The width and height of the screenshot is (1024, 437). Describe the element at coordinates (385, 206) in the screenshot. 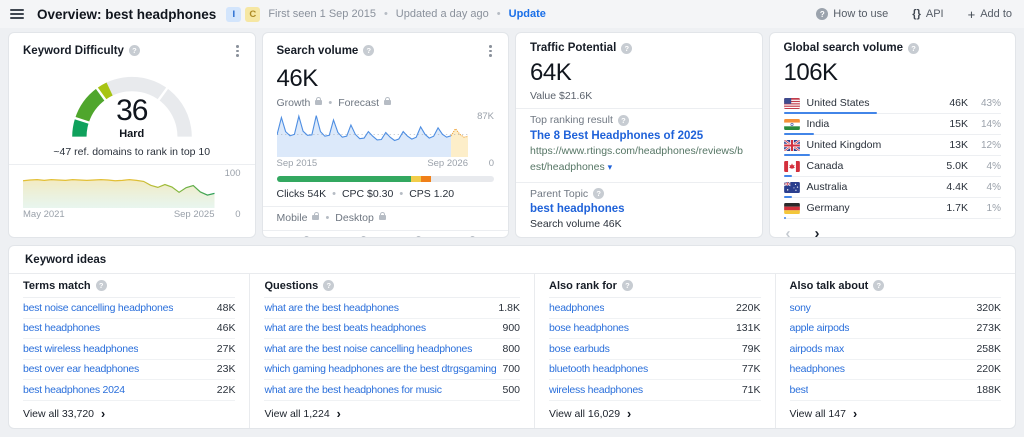

I see `divider` at that location.